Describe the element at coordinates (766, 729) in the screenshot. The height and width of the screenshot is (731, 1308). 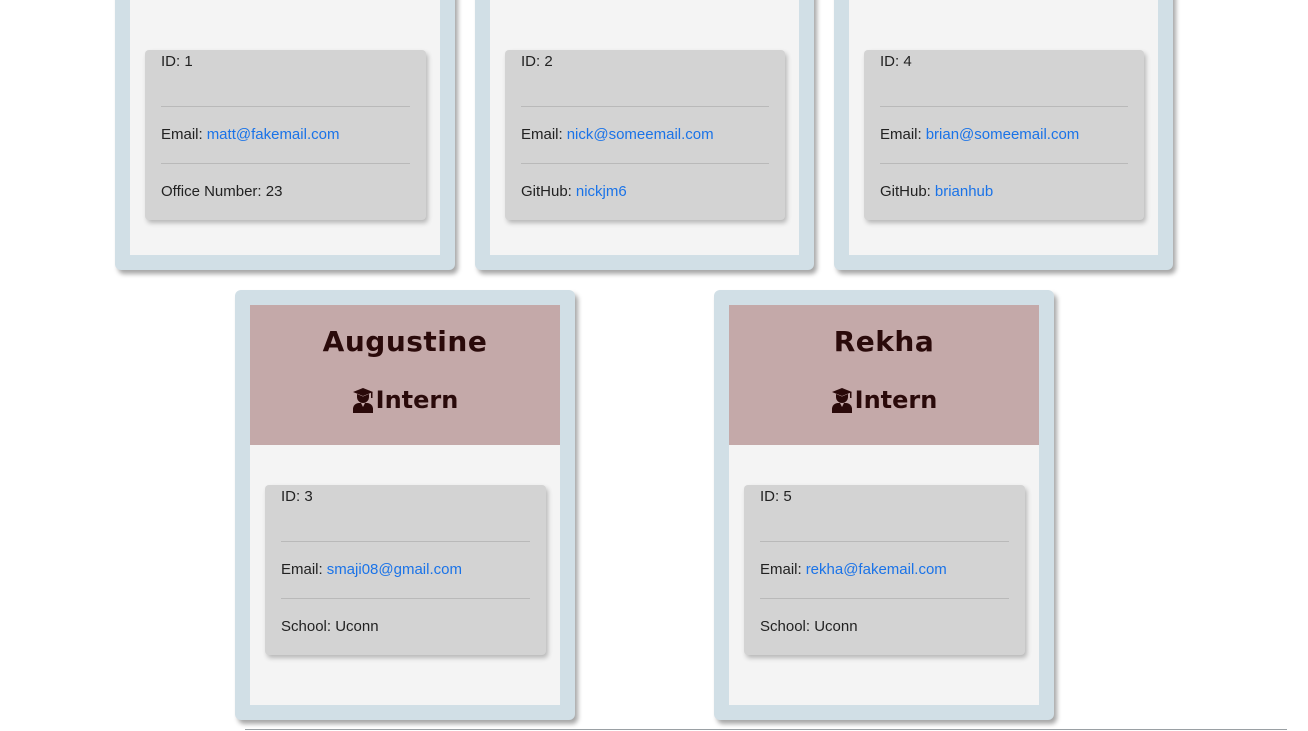
I see `divider` at that location.